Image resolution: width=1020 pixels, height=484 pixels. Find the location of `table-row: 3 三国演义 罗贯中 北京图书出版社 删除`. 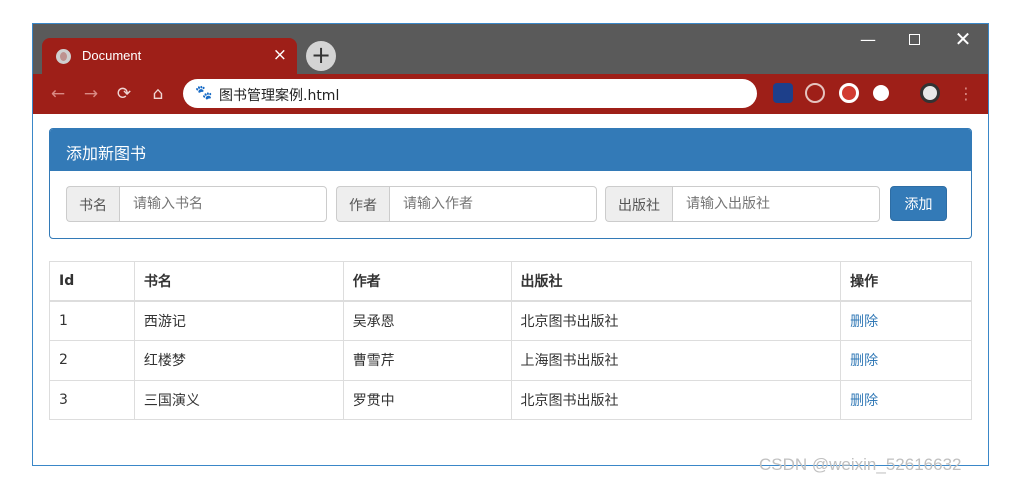

table-row: 3 三国演义 罗贯中 北京图书出版社 删除 is located at coordinates (510, 399).